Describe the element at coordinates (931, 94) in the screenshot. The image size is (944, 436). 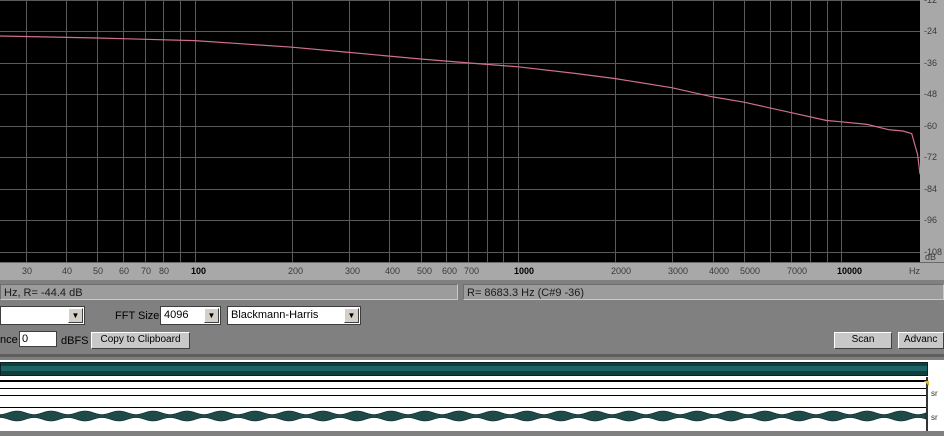
I see `y-tick-label: -48` at that location.